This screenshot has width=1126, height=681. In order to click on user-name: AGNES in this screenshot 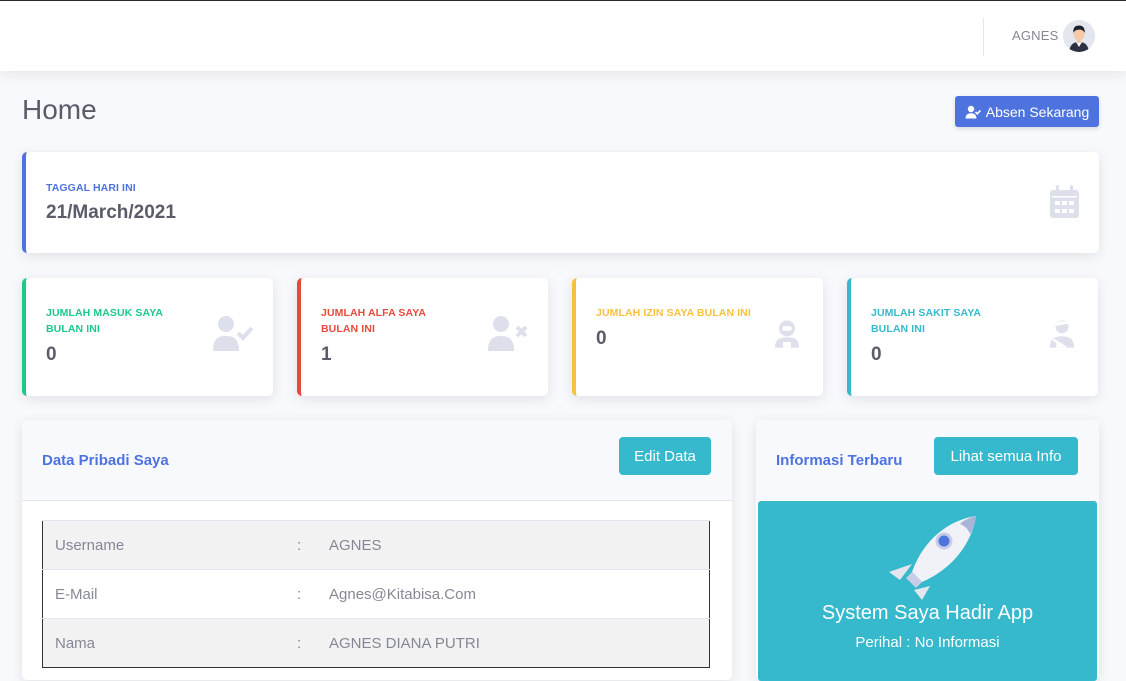, I will do `click(1035, 35)`.